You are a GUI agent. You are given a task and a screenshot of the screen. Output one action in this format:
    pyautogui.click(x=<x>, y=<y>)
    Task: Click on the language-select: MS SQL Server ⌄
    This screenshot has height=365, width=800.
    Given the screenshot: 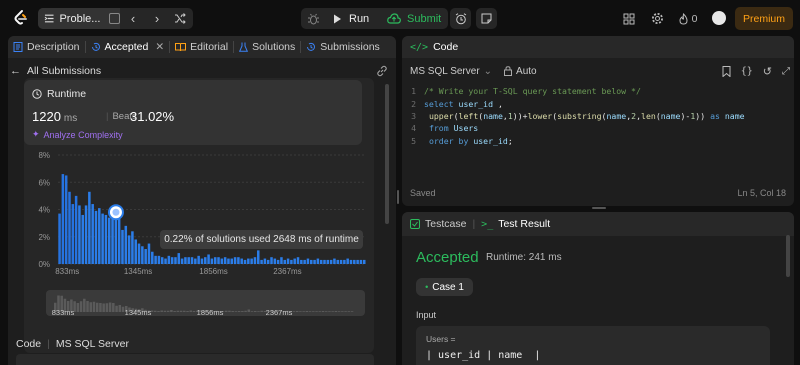 What is the action you would take?
    pyautogui.click(x=451, y=71)
    